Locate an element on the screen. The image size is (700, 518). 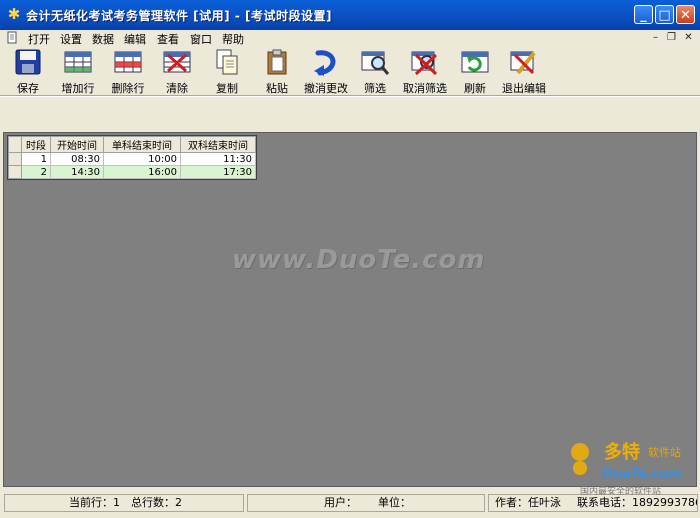
column-header-period: 时段 is located at coordinates (36, 144).